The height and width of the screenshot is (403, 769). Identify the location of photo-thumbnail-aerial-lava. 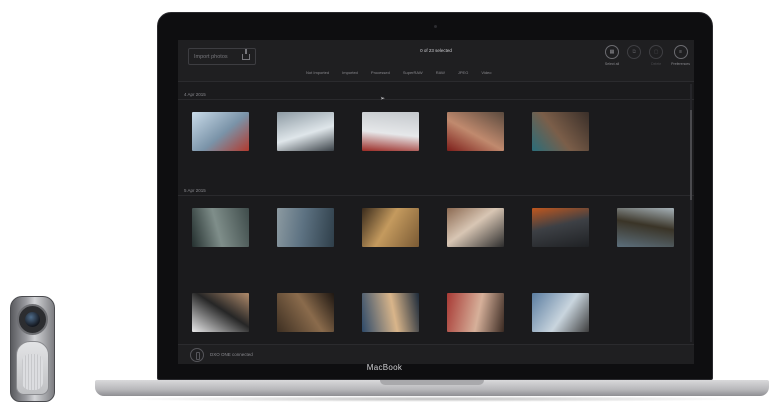
(560, 227).